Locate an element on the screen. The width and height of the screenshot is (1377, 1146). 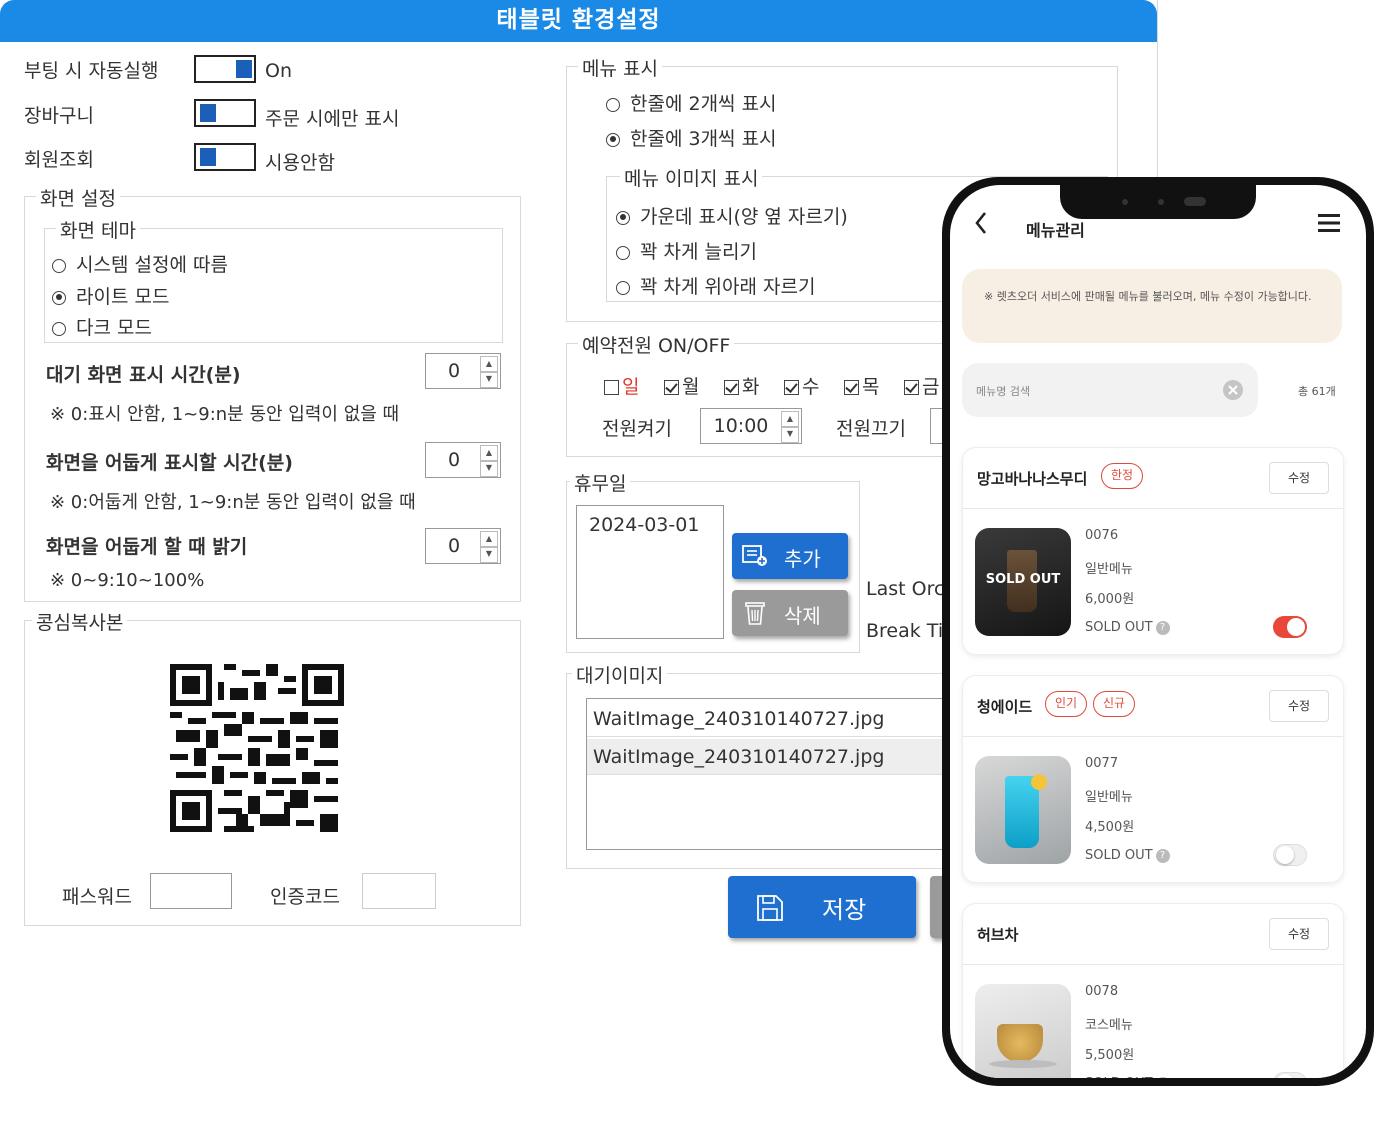
last-order-label: Last Orc is located at coordinates (905, 589).